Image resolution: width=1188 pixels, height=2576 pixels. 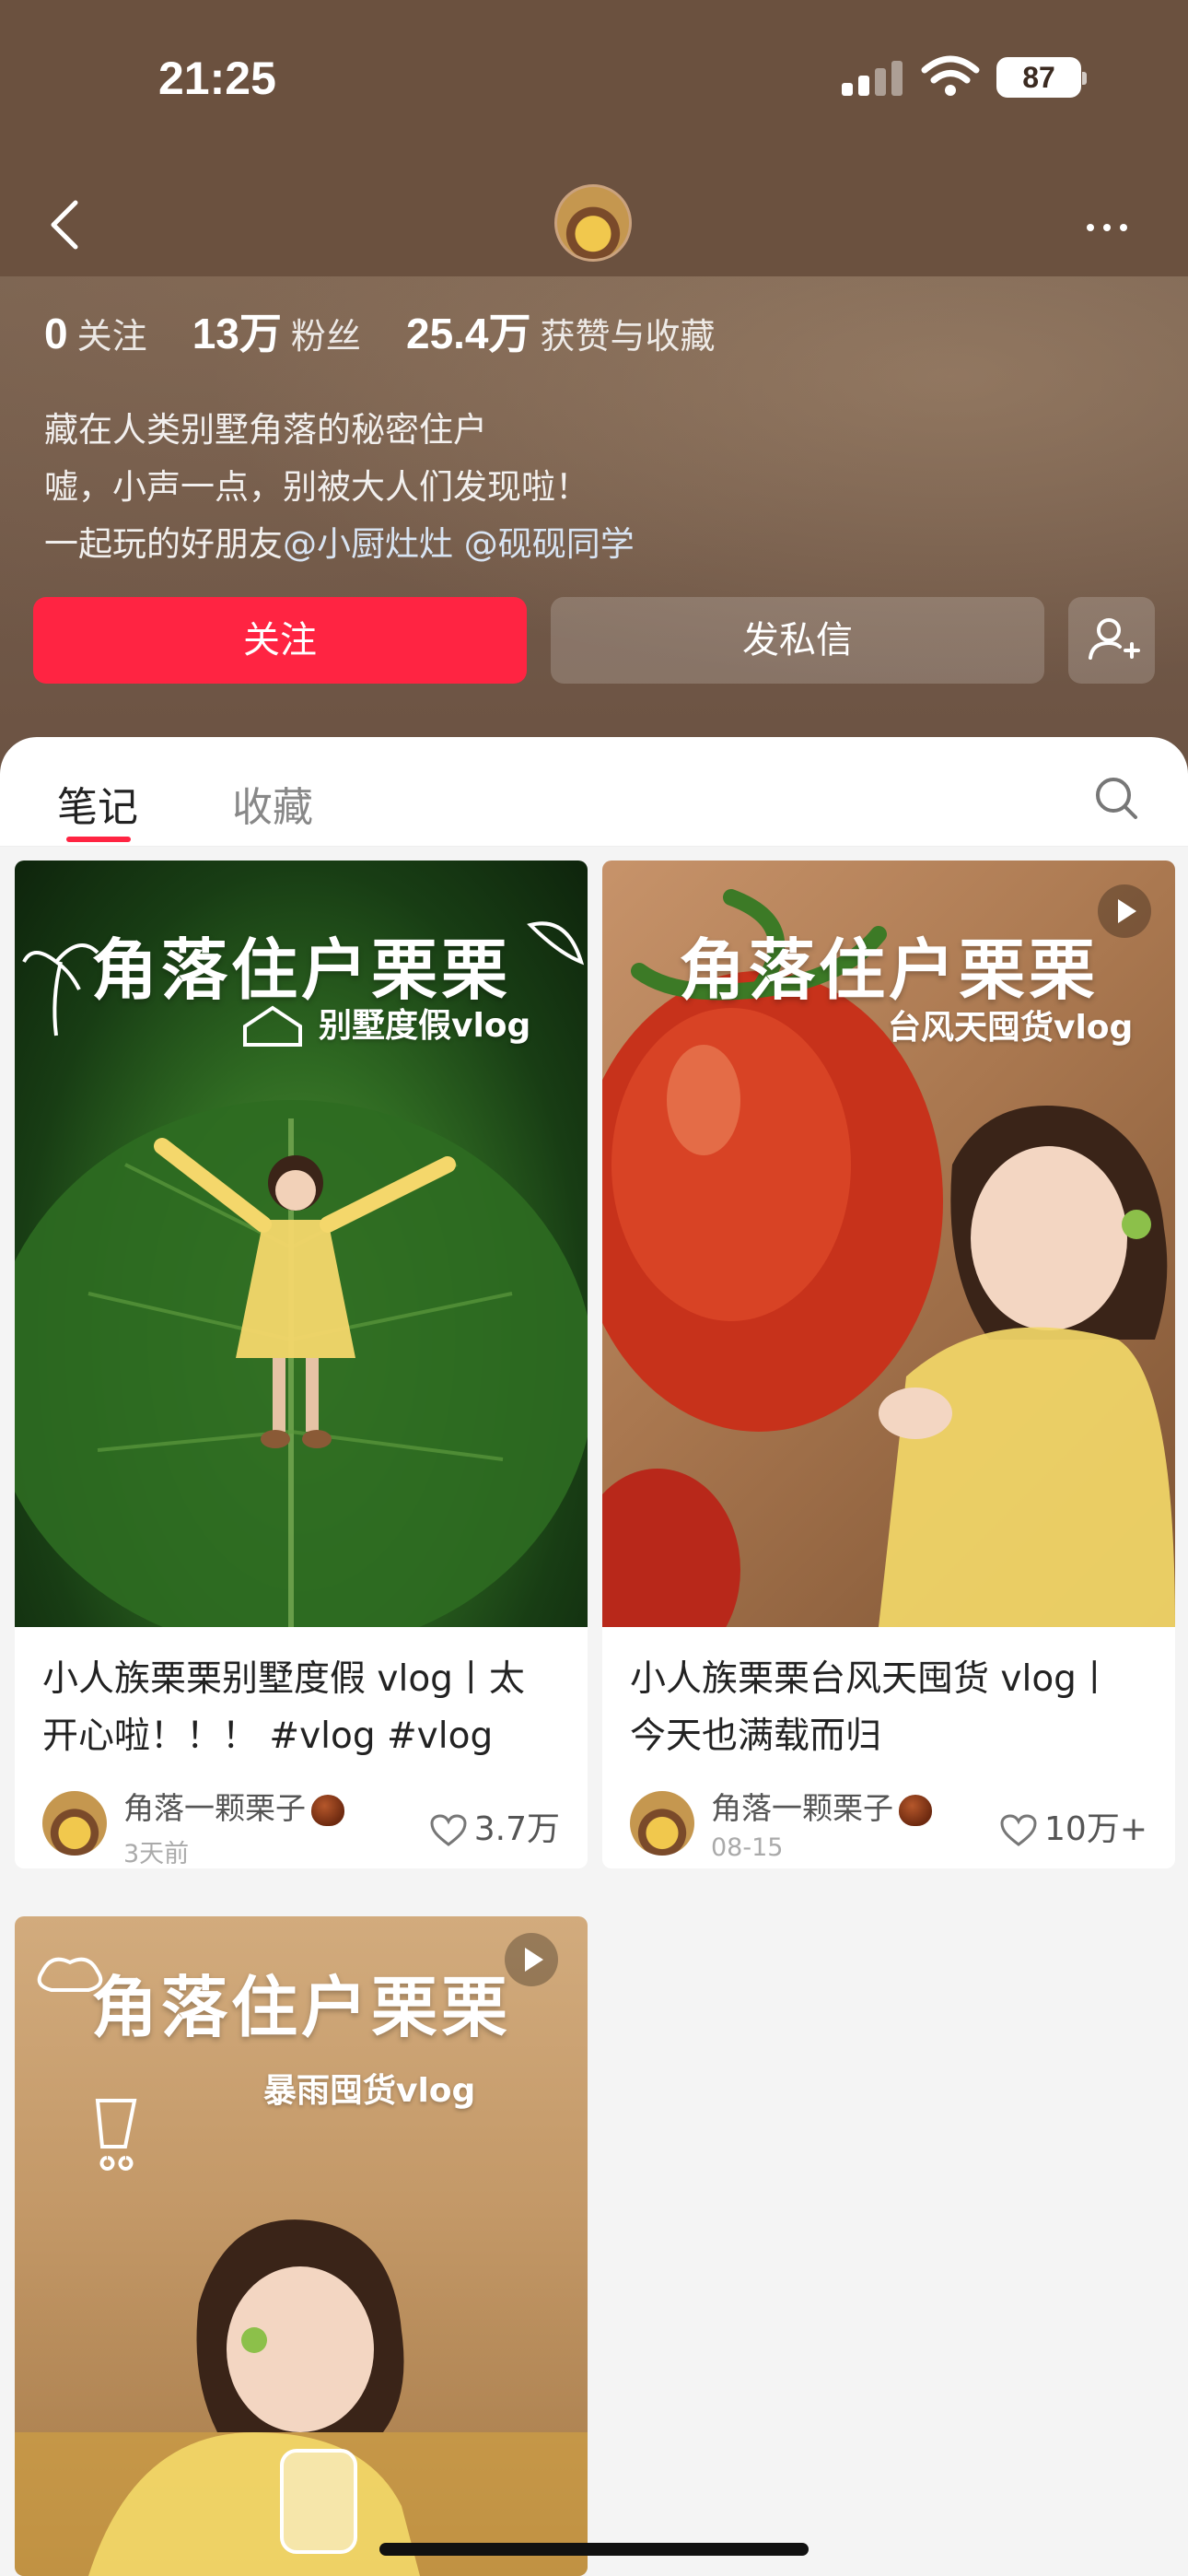 I want to click on cover-subtitle: 别墅度假vlog, so click(x=425, y=1026).